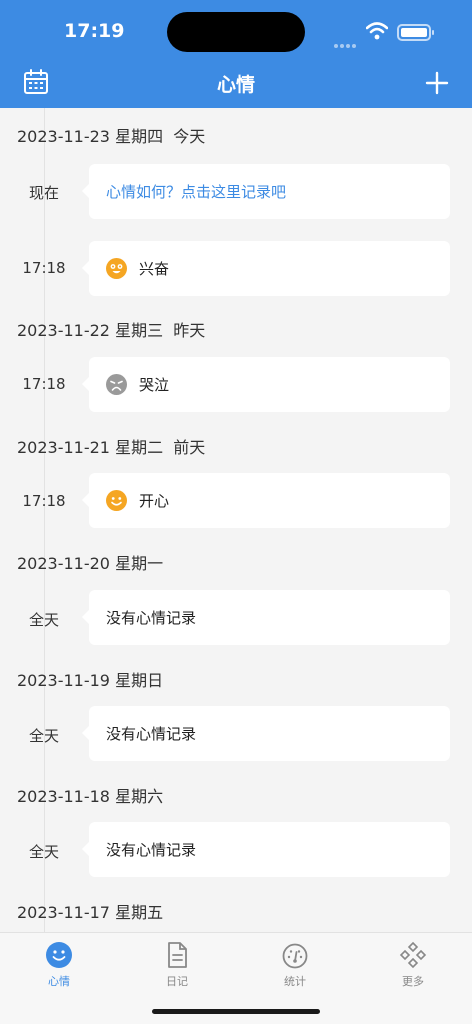 The image size is (472, 1024). I want to click on tab-more: 更多, so click(413, 965).